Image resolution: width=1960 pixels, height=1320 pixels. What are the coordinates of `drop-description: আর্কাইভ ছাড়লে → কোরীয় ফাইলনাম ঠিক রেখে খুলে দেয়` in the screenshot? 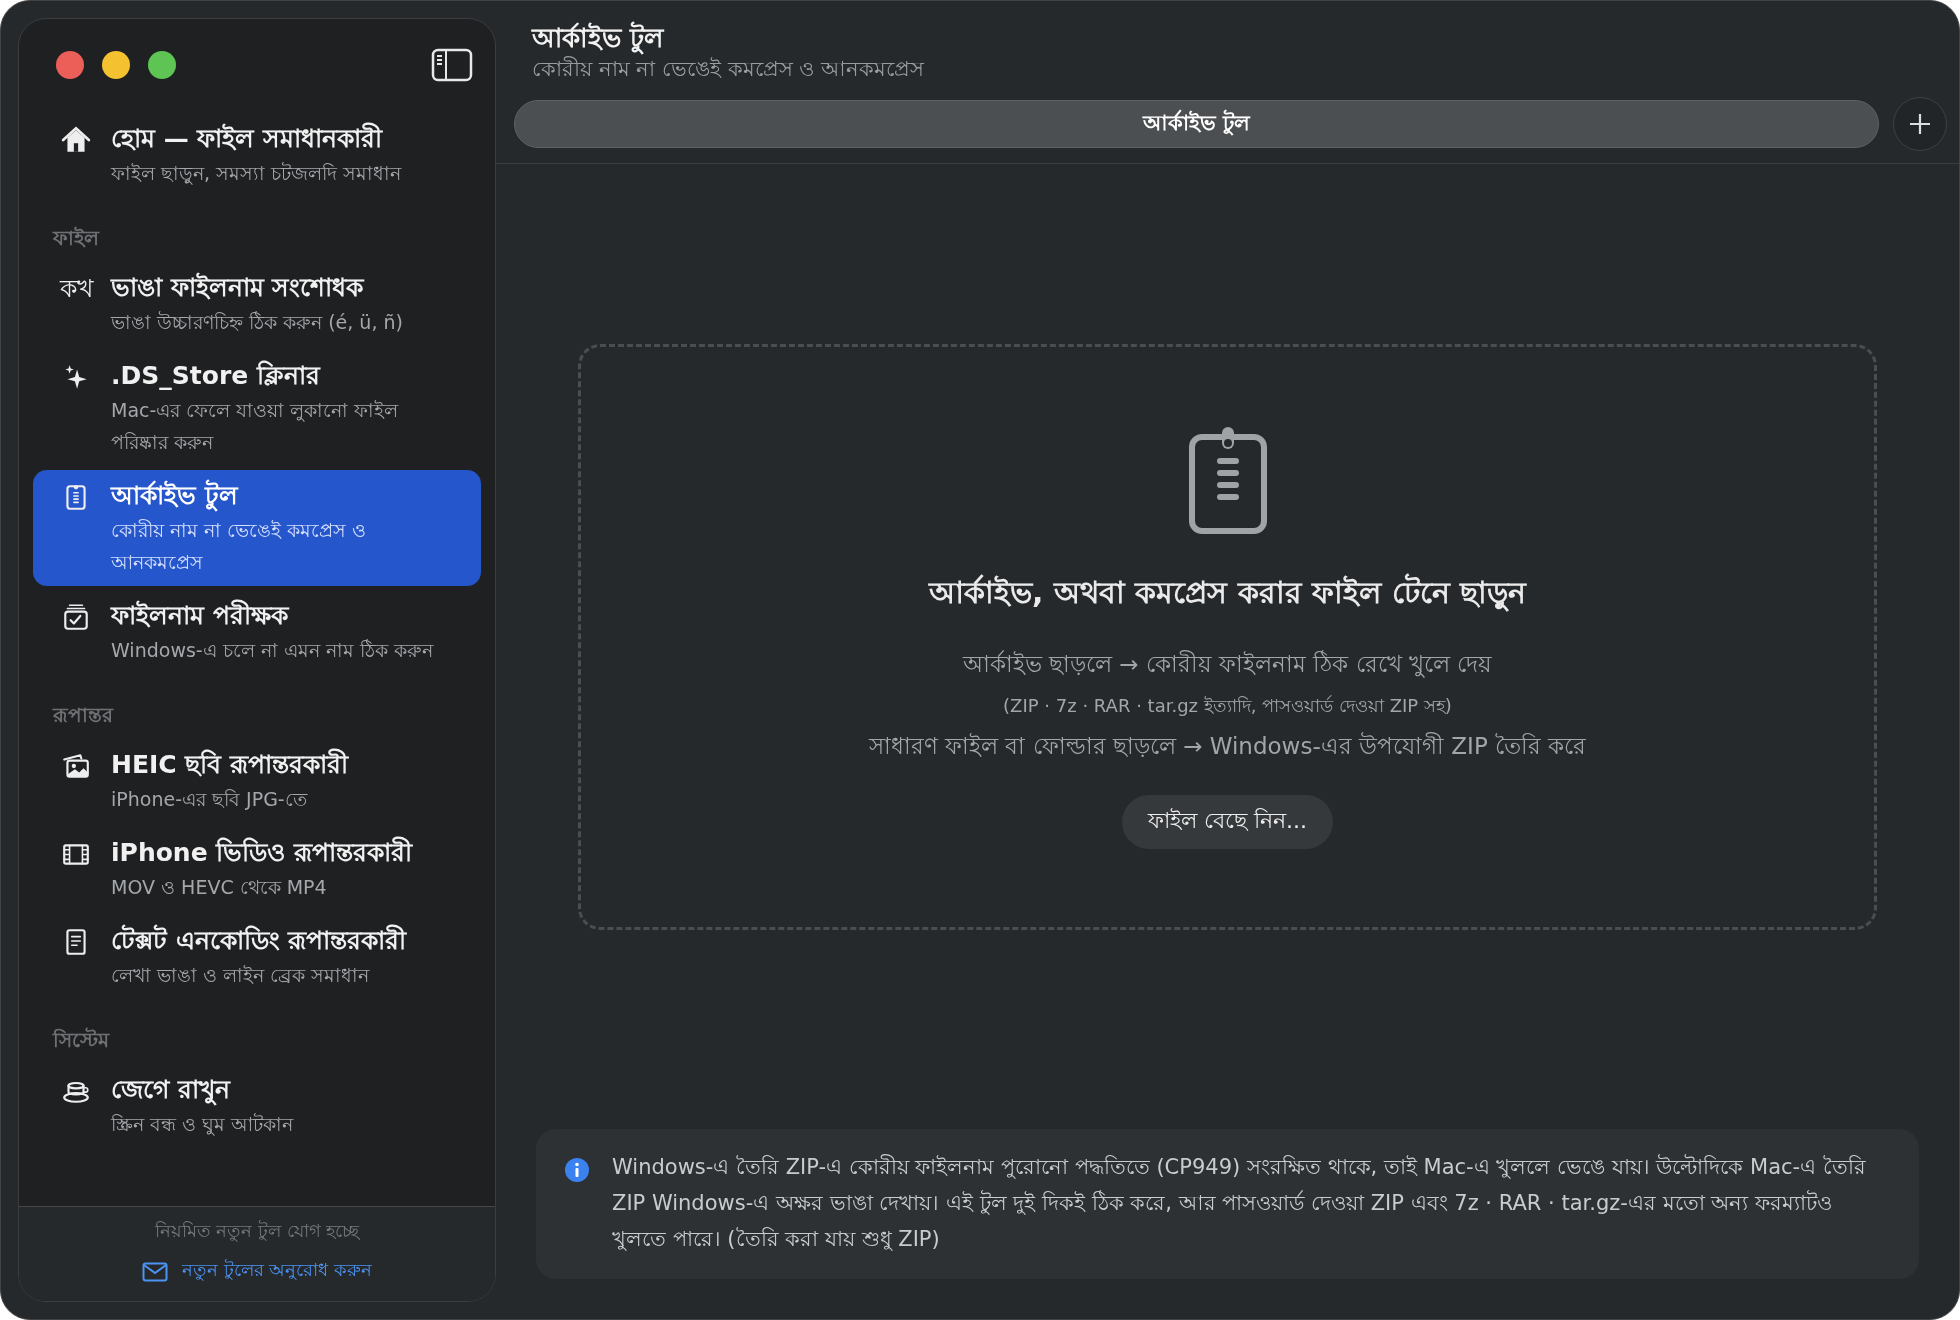 It's located at (1227, 664).